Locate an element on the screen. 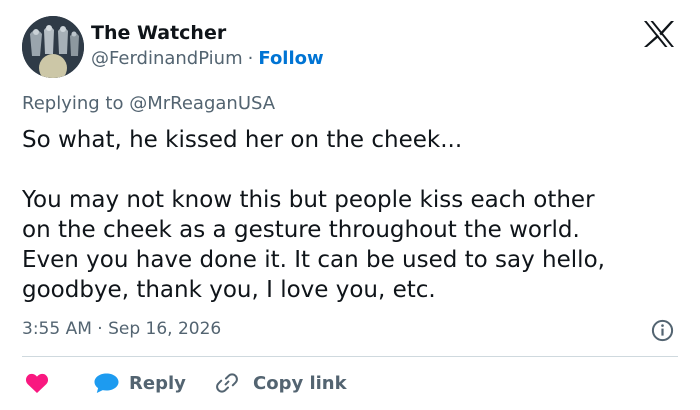  reply-label: Reply is located at coordinates (157, 383).